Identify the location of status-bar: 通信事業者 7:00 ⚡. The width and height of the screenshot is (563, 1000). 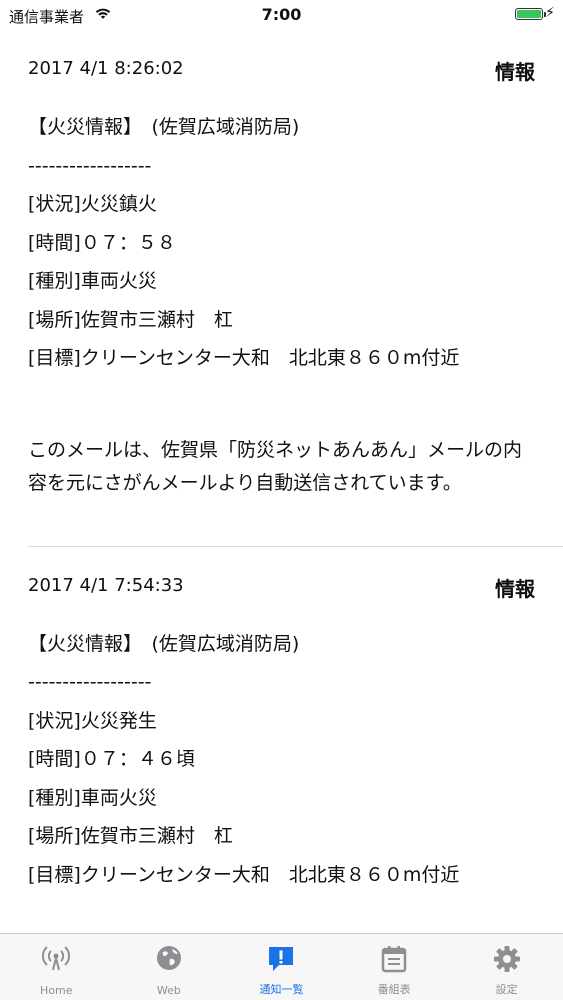
(281, 15).